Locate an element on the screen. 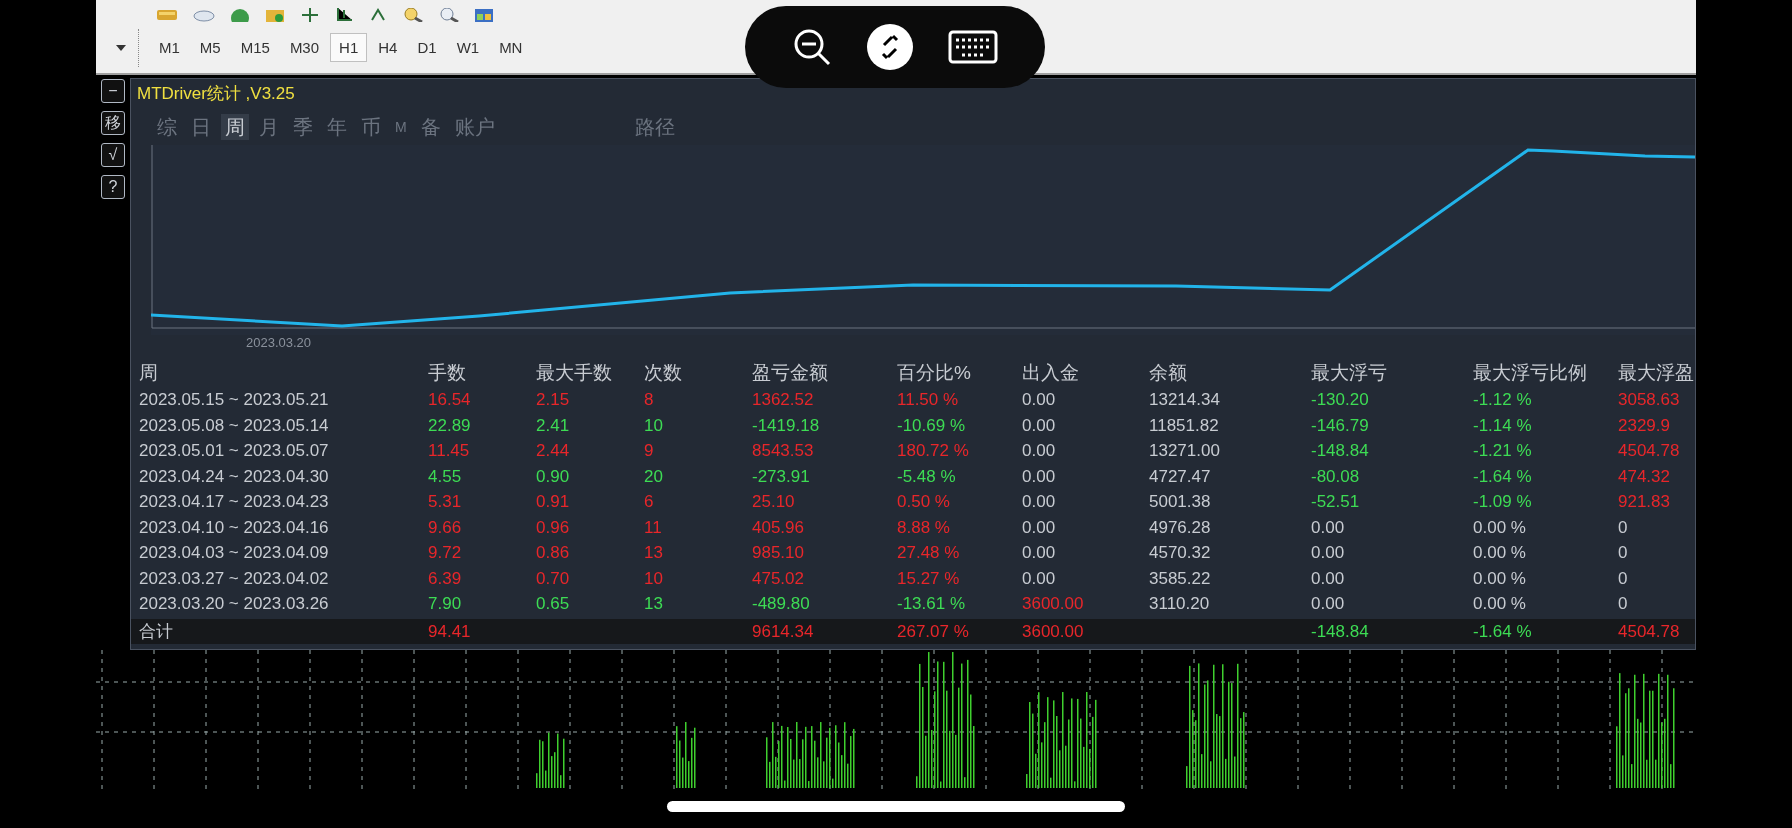 The image size is (1792, 828). stats-tab: 周 is located at coordinates (235, 127).